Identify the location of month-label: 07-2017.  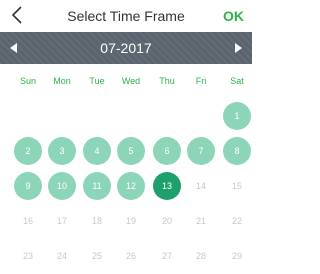
(126, 48).